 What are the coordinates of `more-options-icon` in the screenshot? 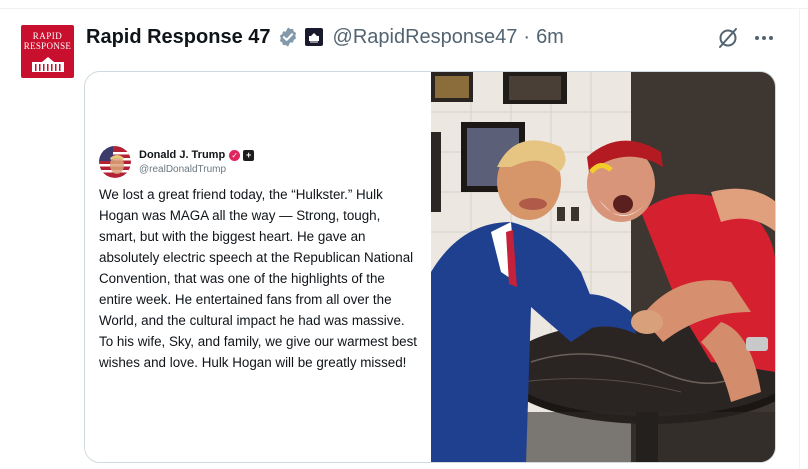 It's located at (764, 38).